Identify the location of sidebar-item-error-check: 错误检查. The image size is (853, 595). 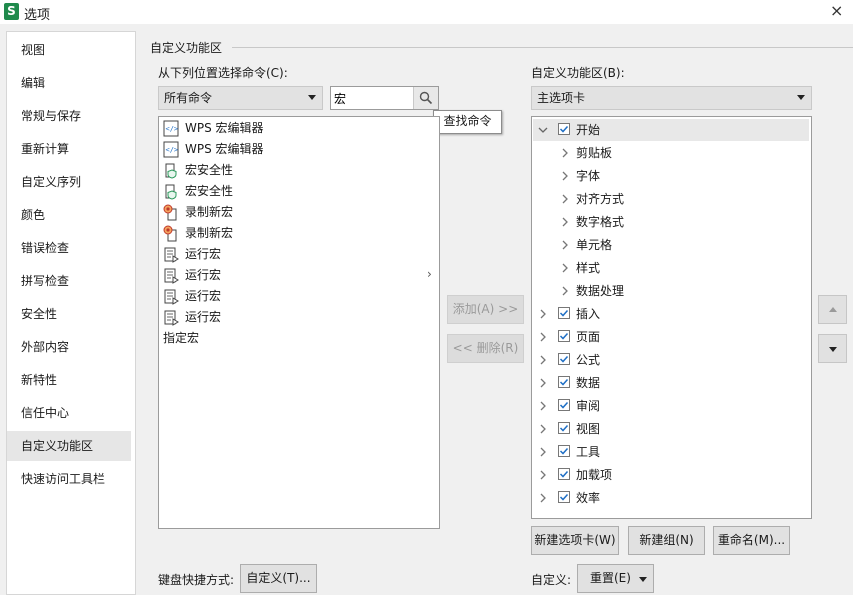
(69, 248).